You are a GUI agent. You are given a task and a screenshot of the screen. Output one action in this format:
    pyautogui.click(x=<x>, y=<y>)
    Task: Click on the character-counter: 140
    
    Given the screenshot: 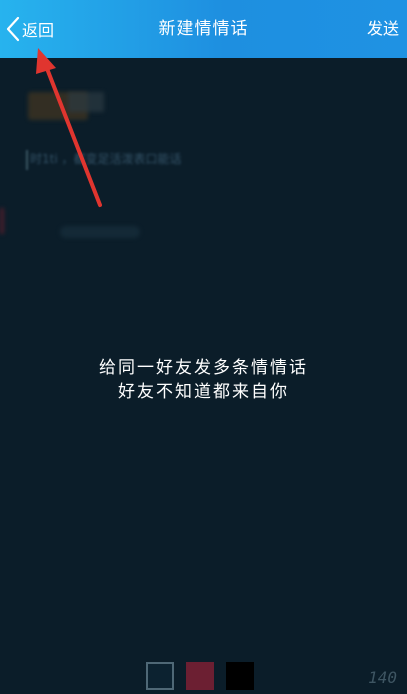 What is the action you would take?
    pyautogui.click(x=382, y=677)
    